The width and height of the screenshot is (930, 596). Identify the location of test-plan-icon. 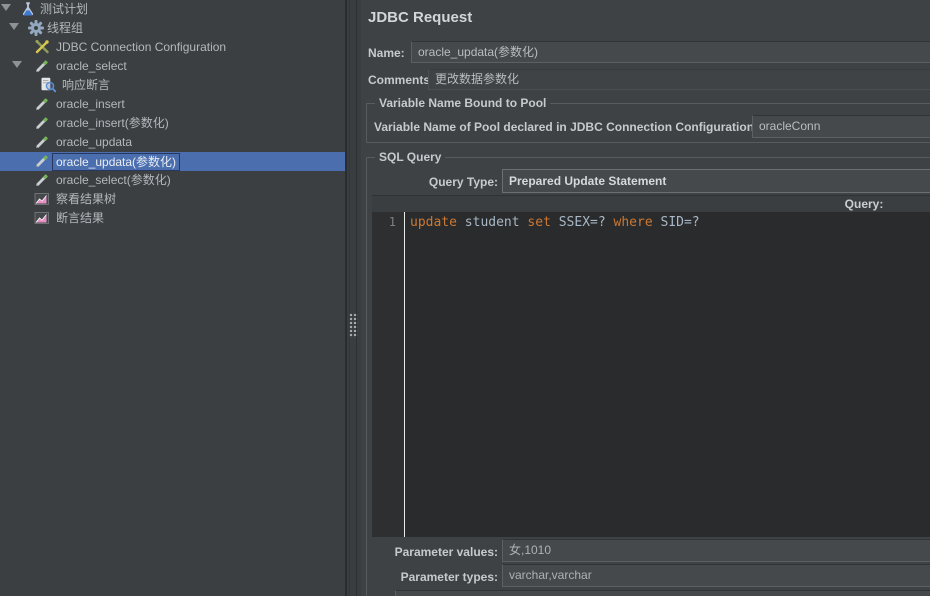
(28, 9).